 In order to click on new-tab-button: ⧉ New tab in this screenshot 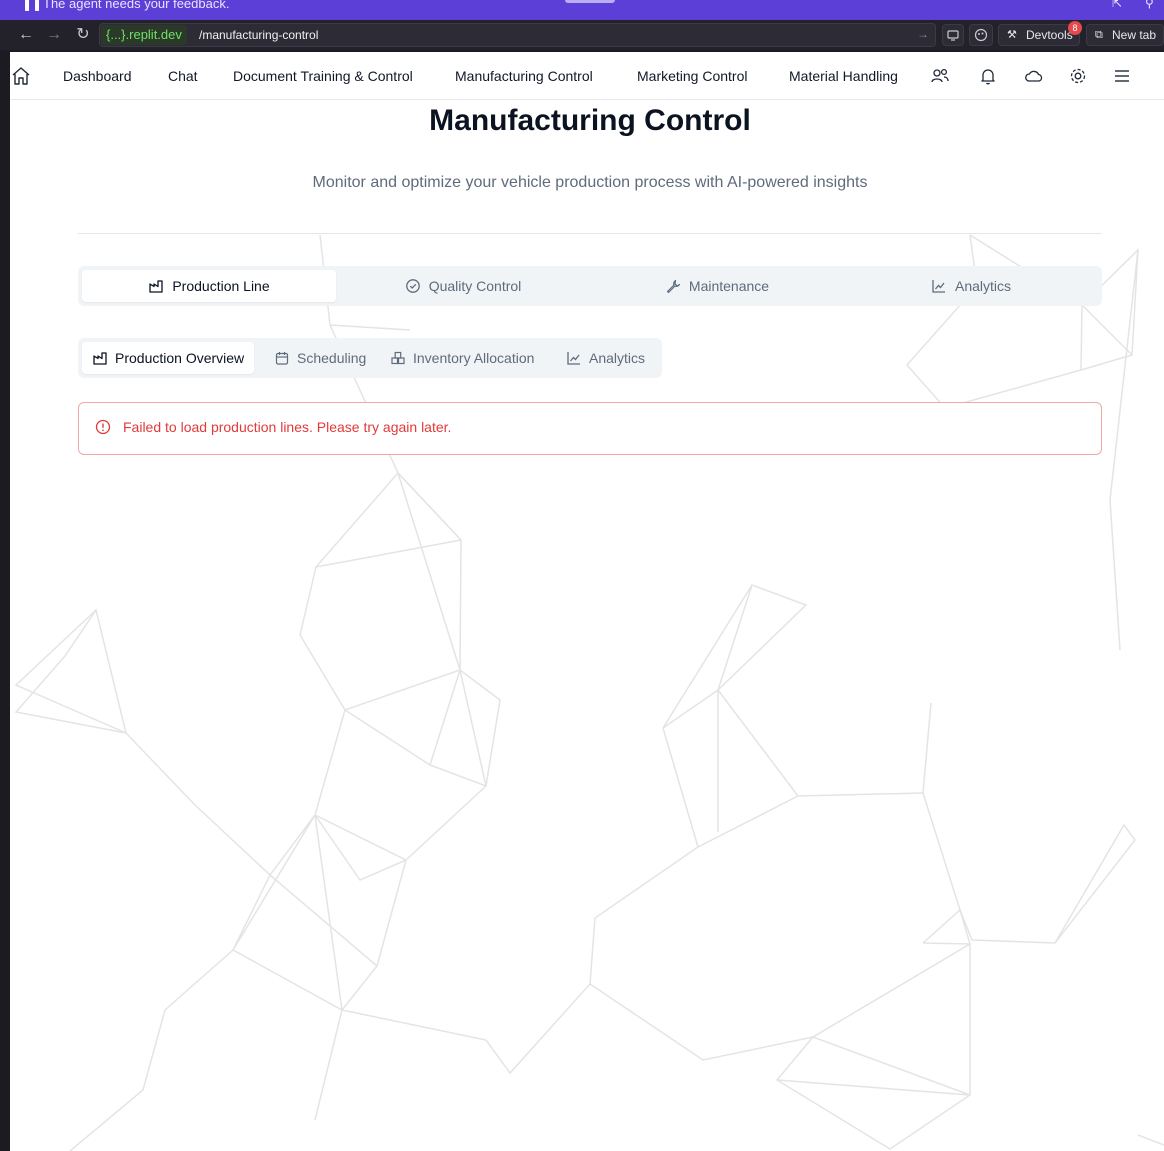, I will do `click(1125, 35)`.